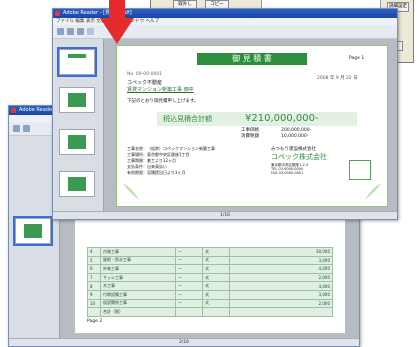  I want to click on estimate-heading: 御 見 積 書, so click(252, 59).